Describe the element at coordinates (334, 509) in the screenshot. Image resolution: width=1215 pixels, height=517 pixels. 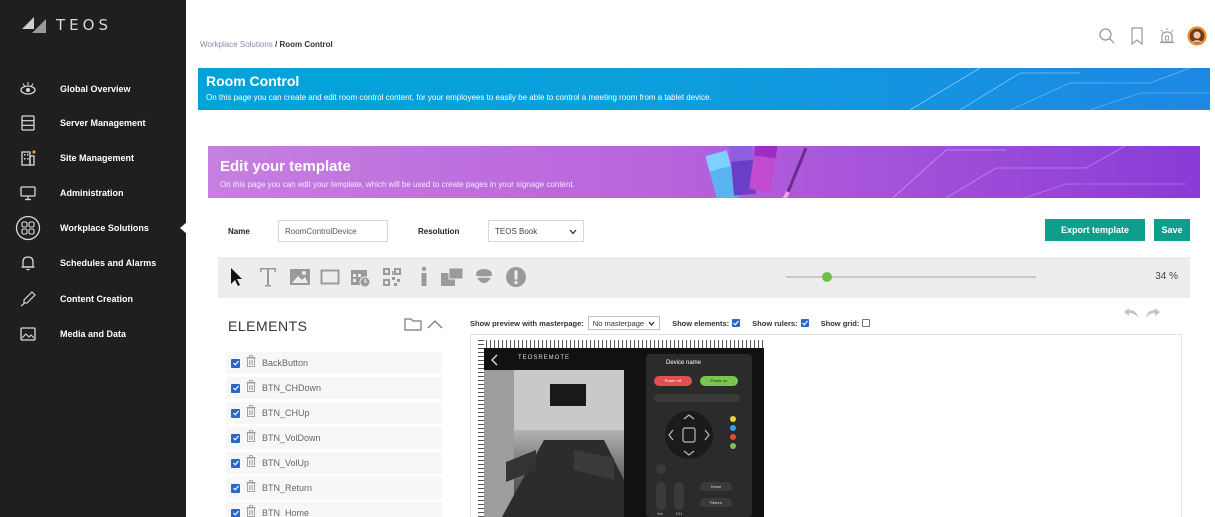
I see `element-row: BTN_Home` at that location.